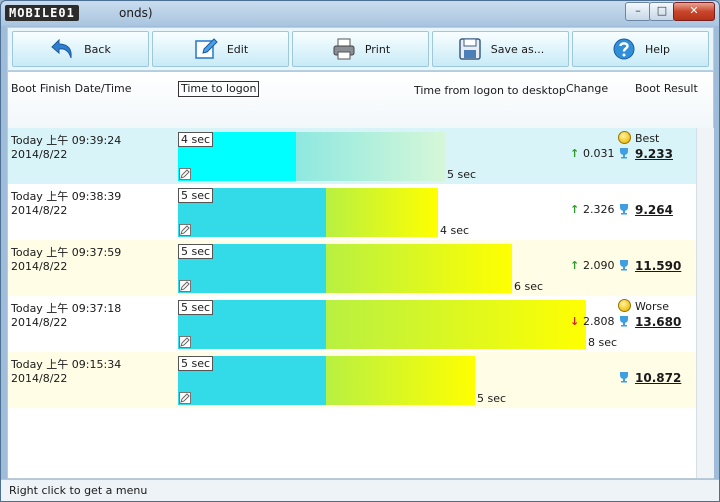 The height and width of the screenshot is (502, 720). Describe the element at coordinates (662, 11) in the screenshot. I see `maximize-button: □` at that location.